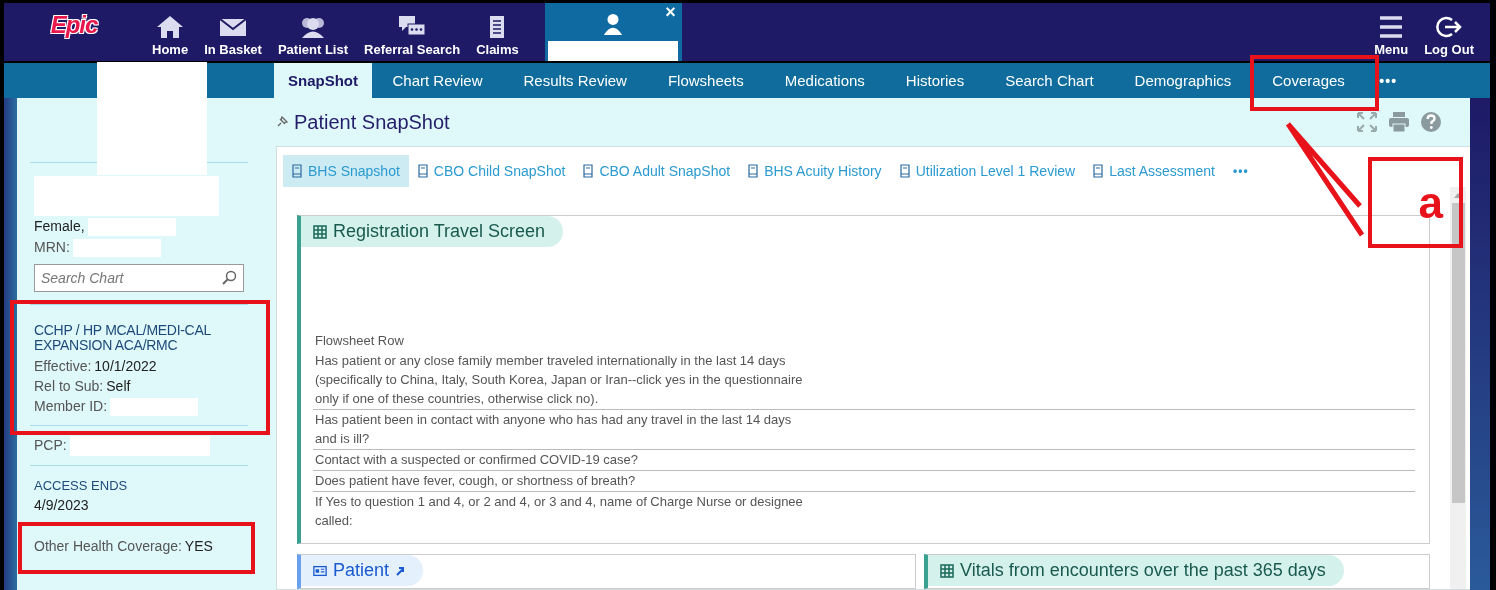 The image size is (1496, 590). I want to click on link-arrow-icon, so click(400, 570).